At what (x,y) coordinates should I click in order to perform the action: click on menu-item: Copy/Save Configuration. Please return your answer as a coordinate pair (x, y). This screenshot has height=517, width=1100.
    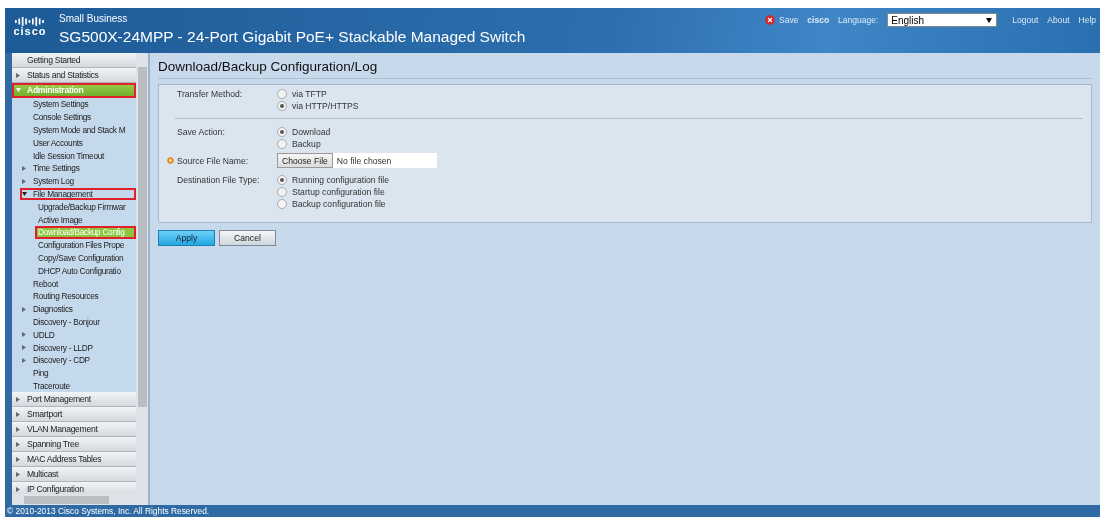
    Looking at the image, I should click on (85, 258).